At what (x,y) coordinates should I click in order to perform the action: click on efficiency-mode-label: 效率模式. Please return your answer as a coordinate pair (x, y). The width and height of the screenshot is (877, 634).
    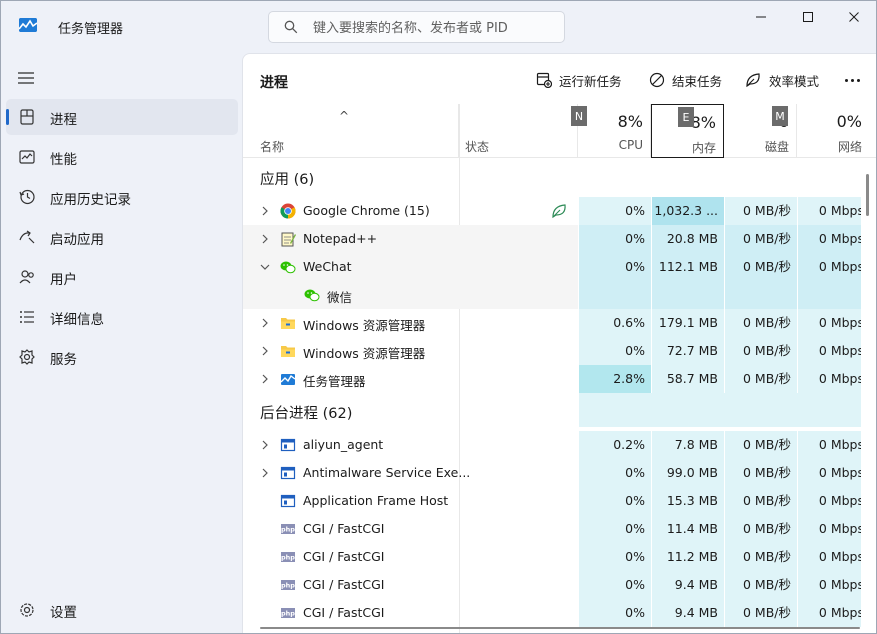
    Looking at the image, I should click on (794, 81).